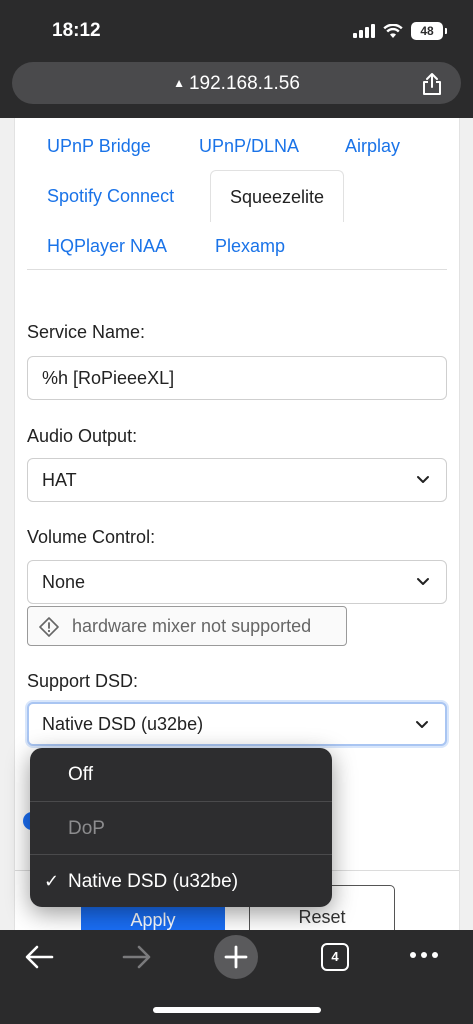 This screenshot has width=473, height=1024. I want to click on checkmark-icon: ✓, so click(52, 881).